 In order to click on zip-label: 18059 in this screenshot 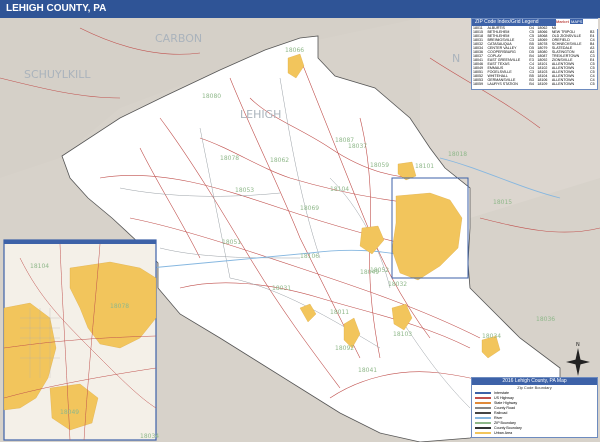, I will do `click(379, 165)`.